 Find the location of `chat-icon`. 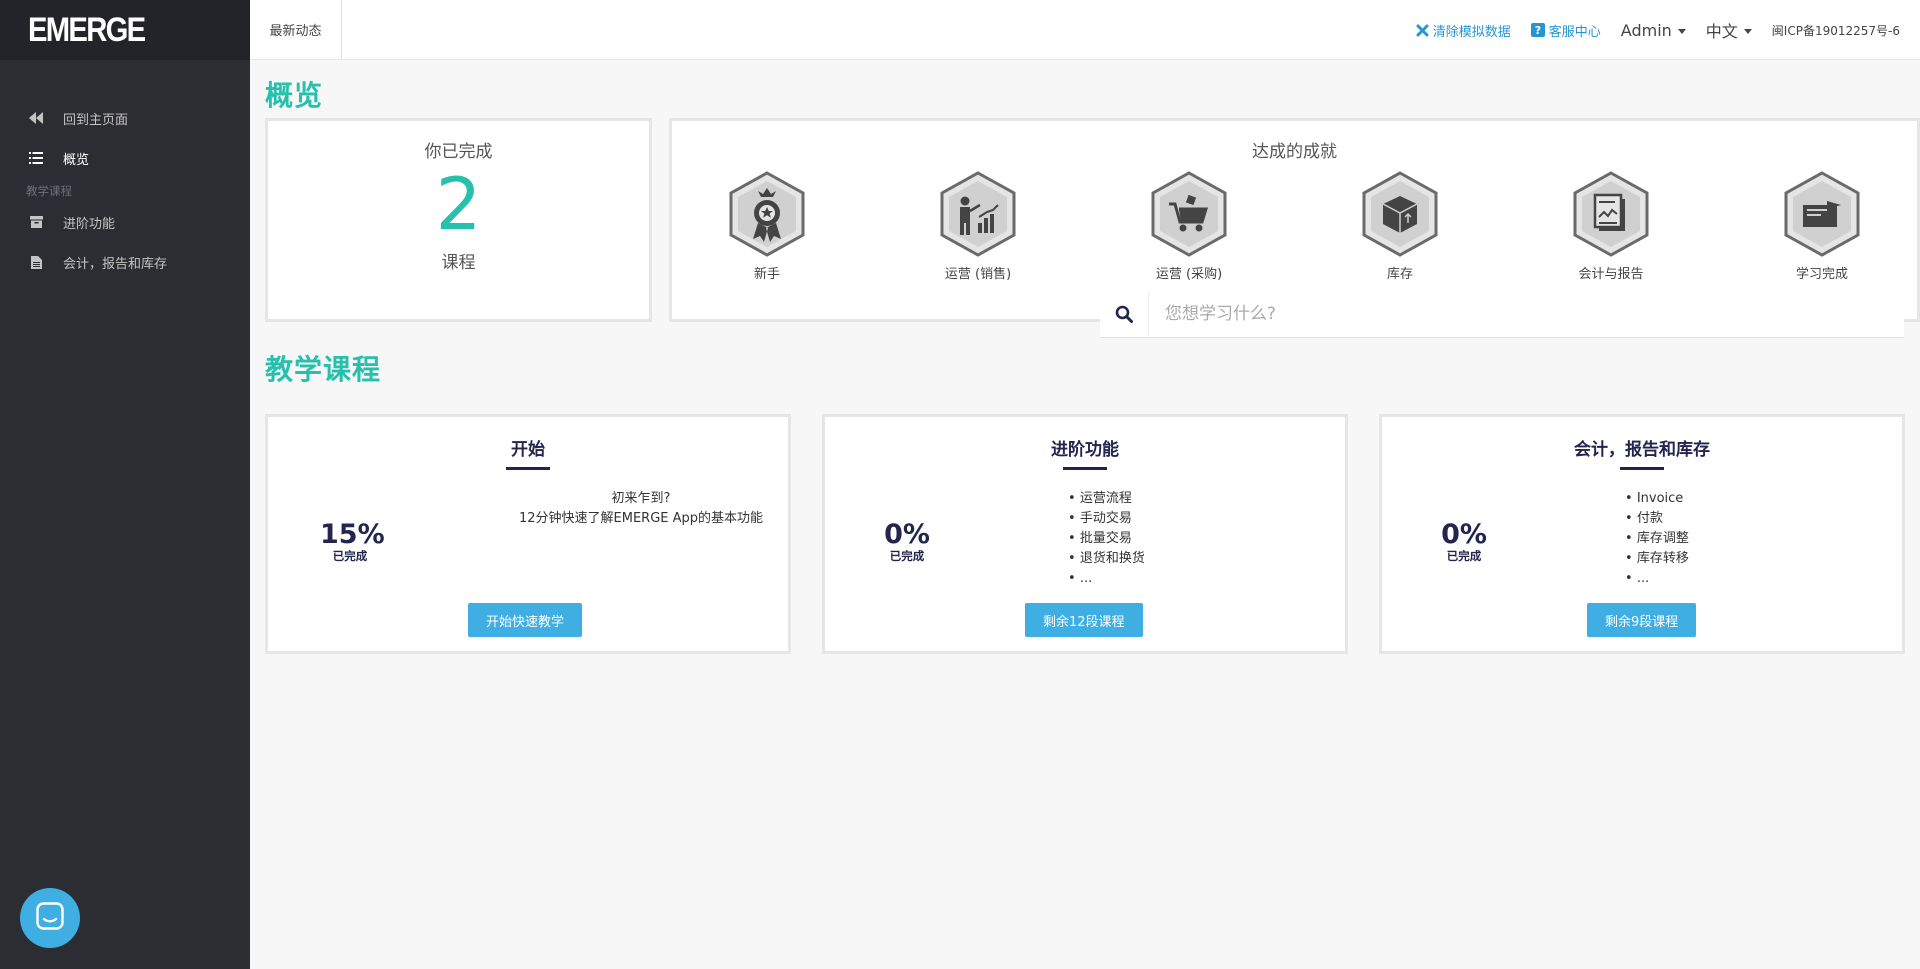

chat-icon is located at coordinates (50, 918).